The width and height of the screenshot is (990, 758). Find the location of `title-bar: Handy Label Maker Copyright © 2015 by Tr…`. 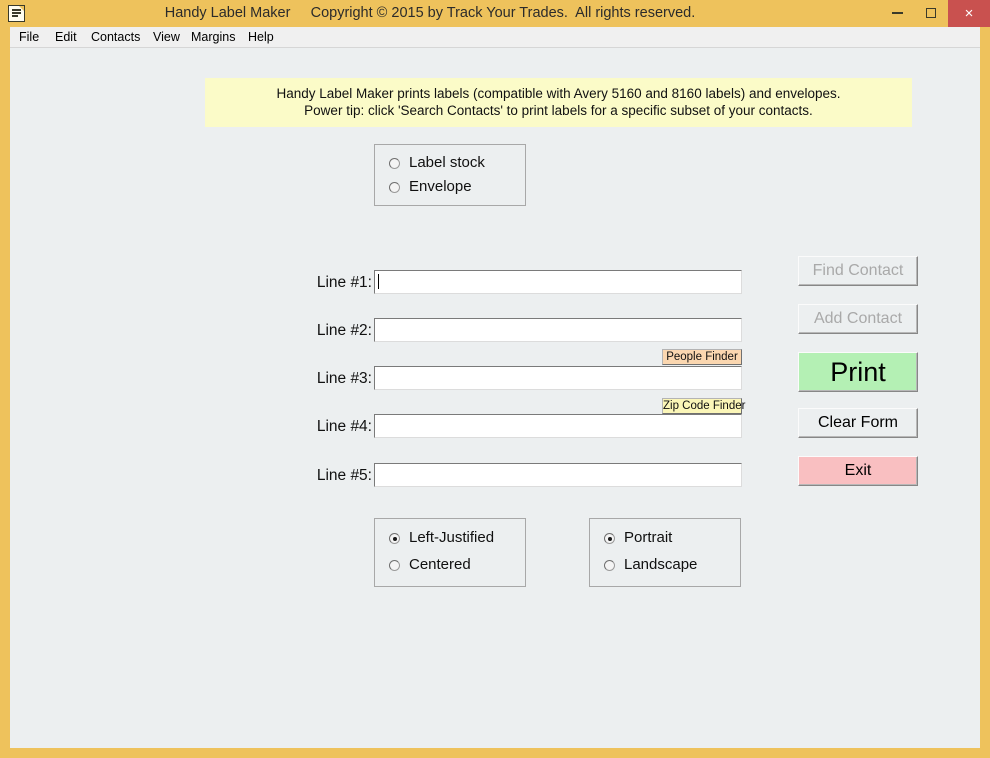

title-bar: Handy Label Maker Copyright © 2015 by Tr… is located at coordinates (495, 13).